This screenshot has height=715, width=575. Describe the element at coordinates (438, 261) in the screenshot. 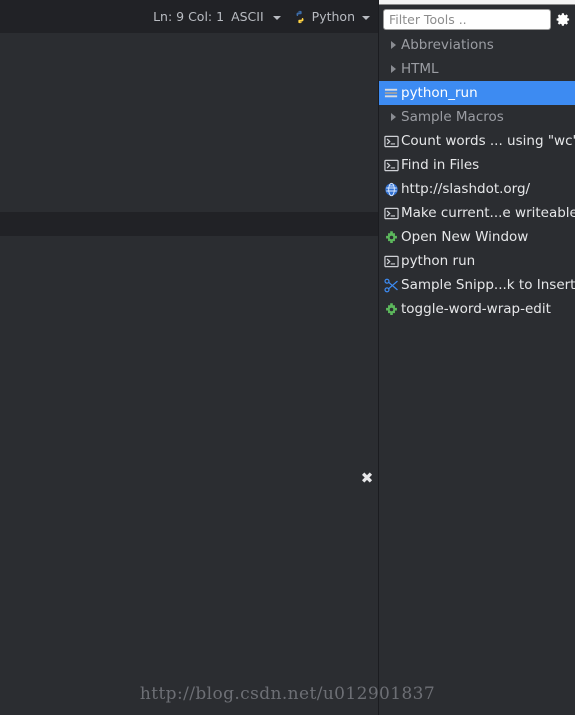

I see `tool-item-label: python run` at that location.